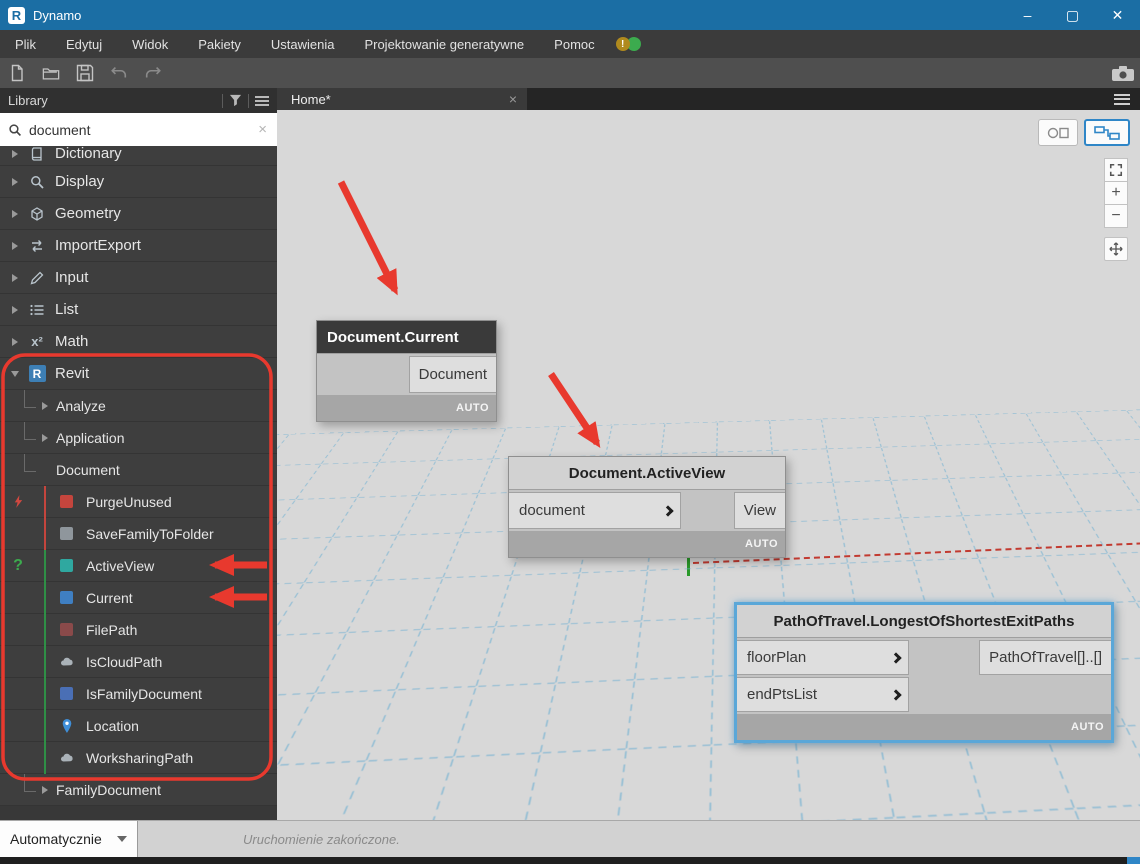 Image resolution: width=1140 pixels, height=864 pixels. What do you see at coordinates (1058, 132) in the screenshot?
I see `geometry-view-button` at bounding box center [1058, 132].